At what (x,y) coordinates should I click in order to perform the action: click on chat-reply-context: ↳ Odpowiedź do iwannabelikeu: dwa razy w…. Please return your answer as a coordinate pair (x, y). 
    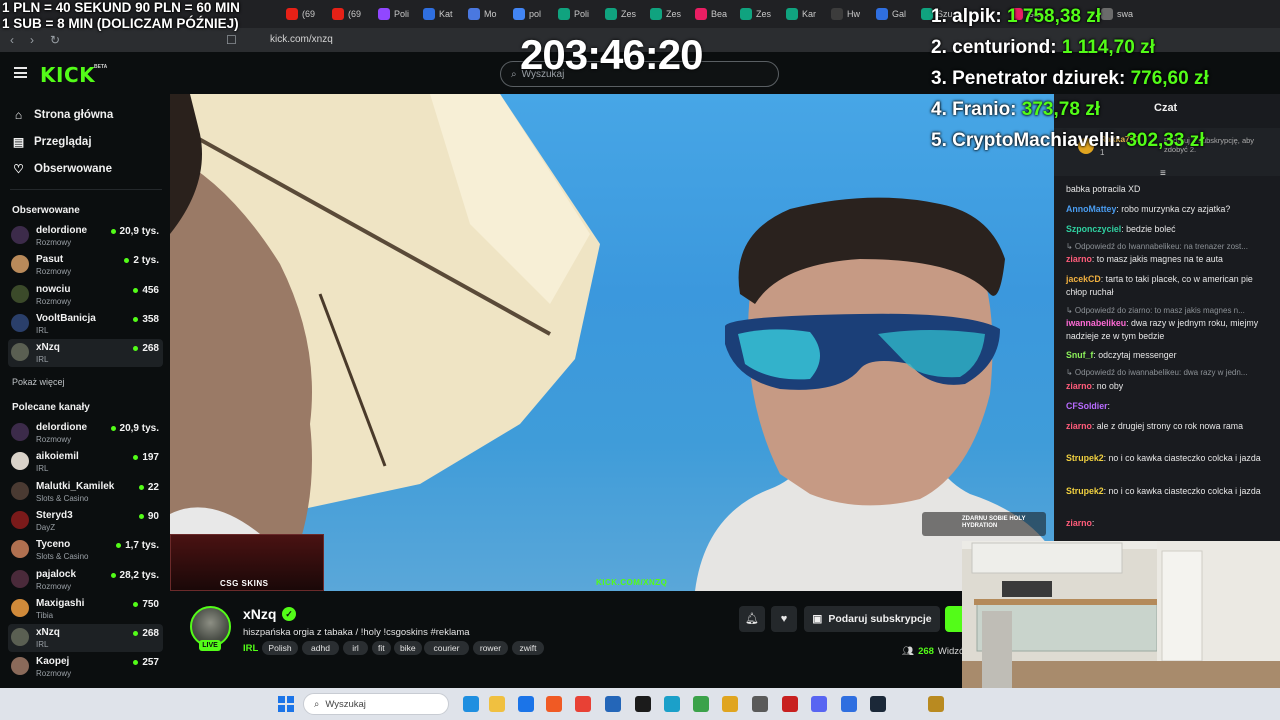
    Looking at the image, I should click on (1157, 372).